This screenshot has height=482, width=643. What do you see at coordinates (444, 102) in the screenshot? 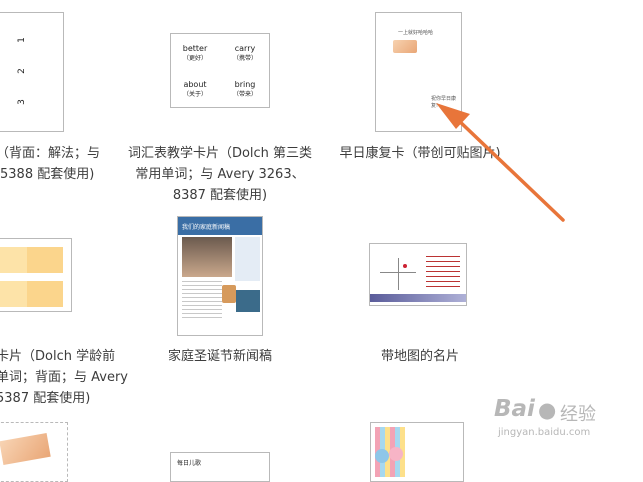
I see `card-text: 祝你早日康复!` at bounding box center [444, 102].